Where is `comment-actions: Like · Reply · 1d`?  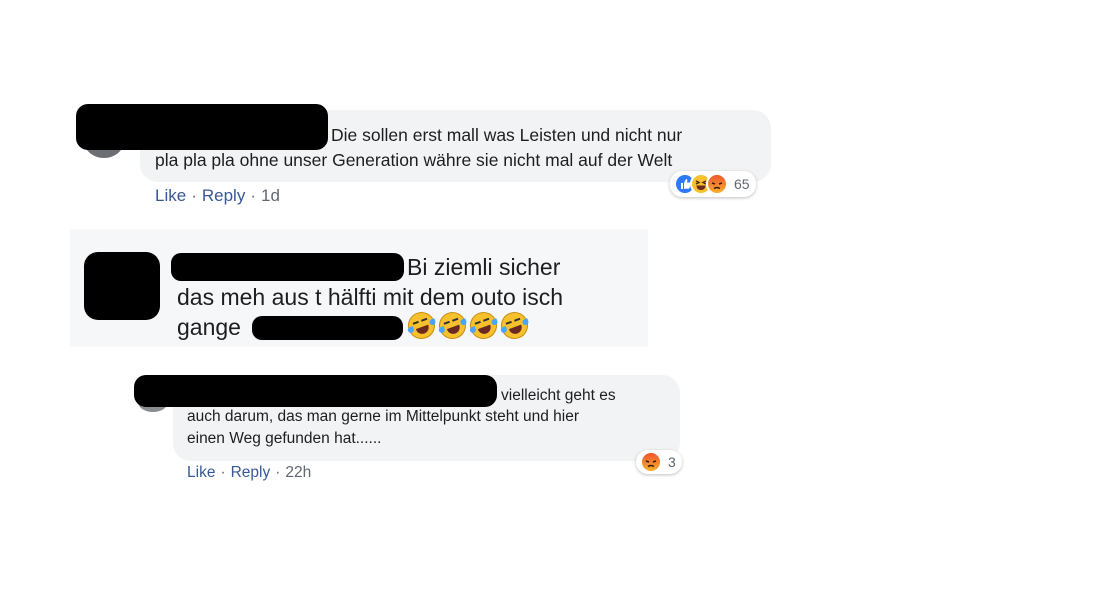 comment-actions: Like · Reply · 1d is located at coordinates (217, 196).